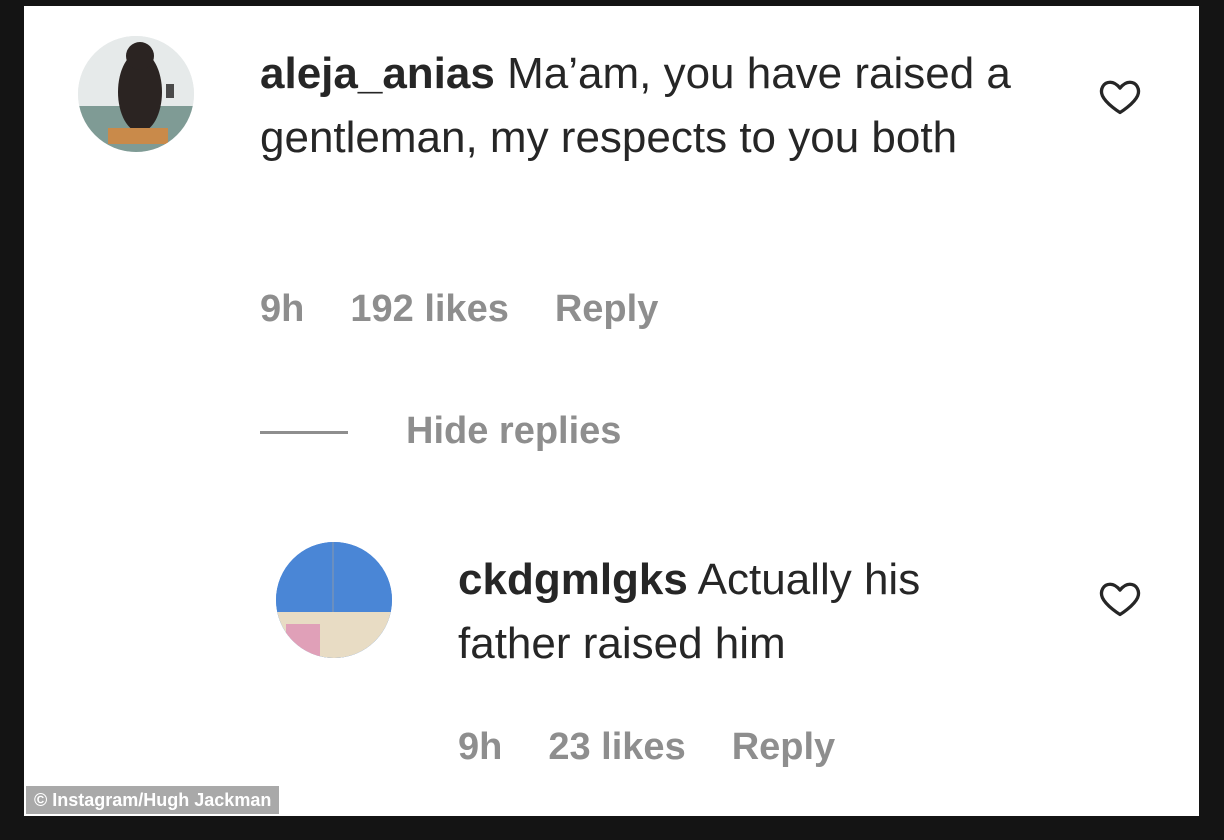 The image size is (1224, 840). What do you see at coordinates (304, 432) in the screenshot?
I see `replies-divider` at bounding box center [304, 432].